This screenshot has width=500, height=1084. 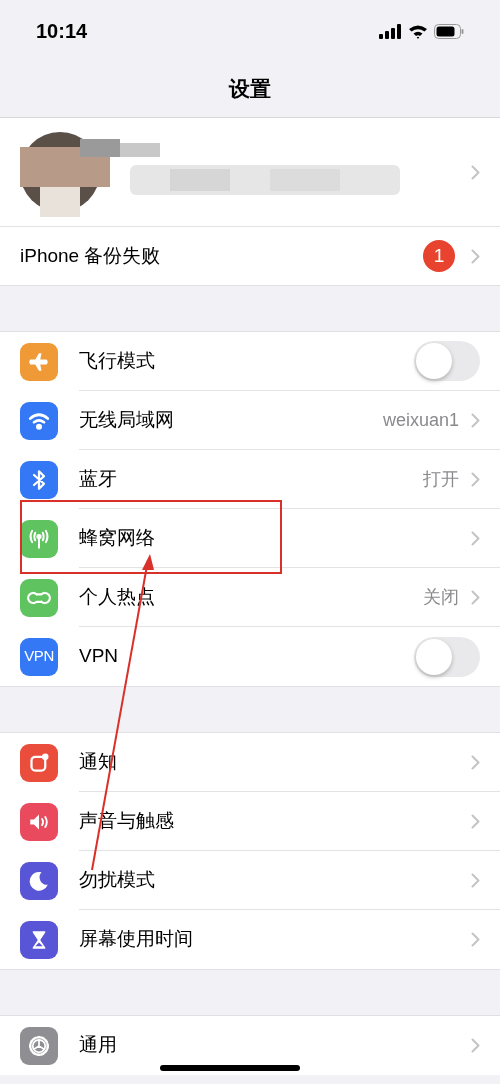 What do you see at coordinates (439, 256) in the screenshot?
I see `notification-badge: 1` at bounding box center [439, 256].